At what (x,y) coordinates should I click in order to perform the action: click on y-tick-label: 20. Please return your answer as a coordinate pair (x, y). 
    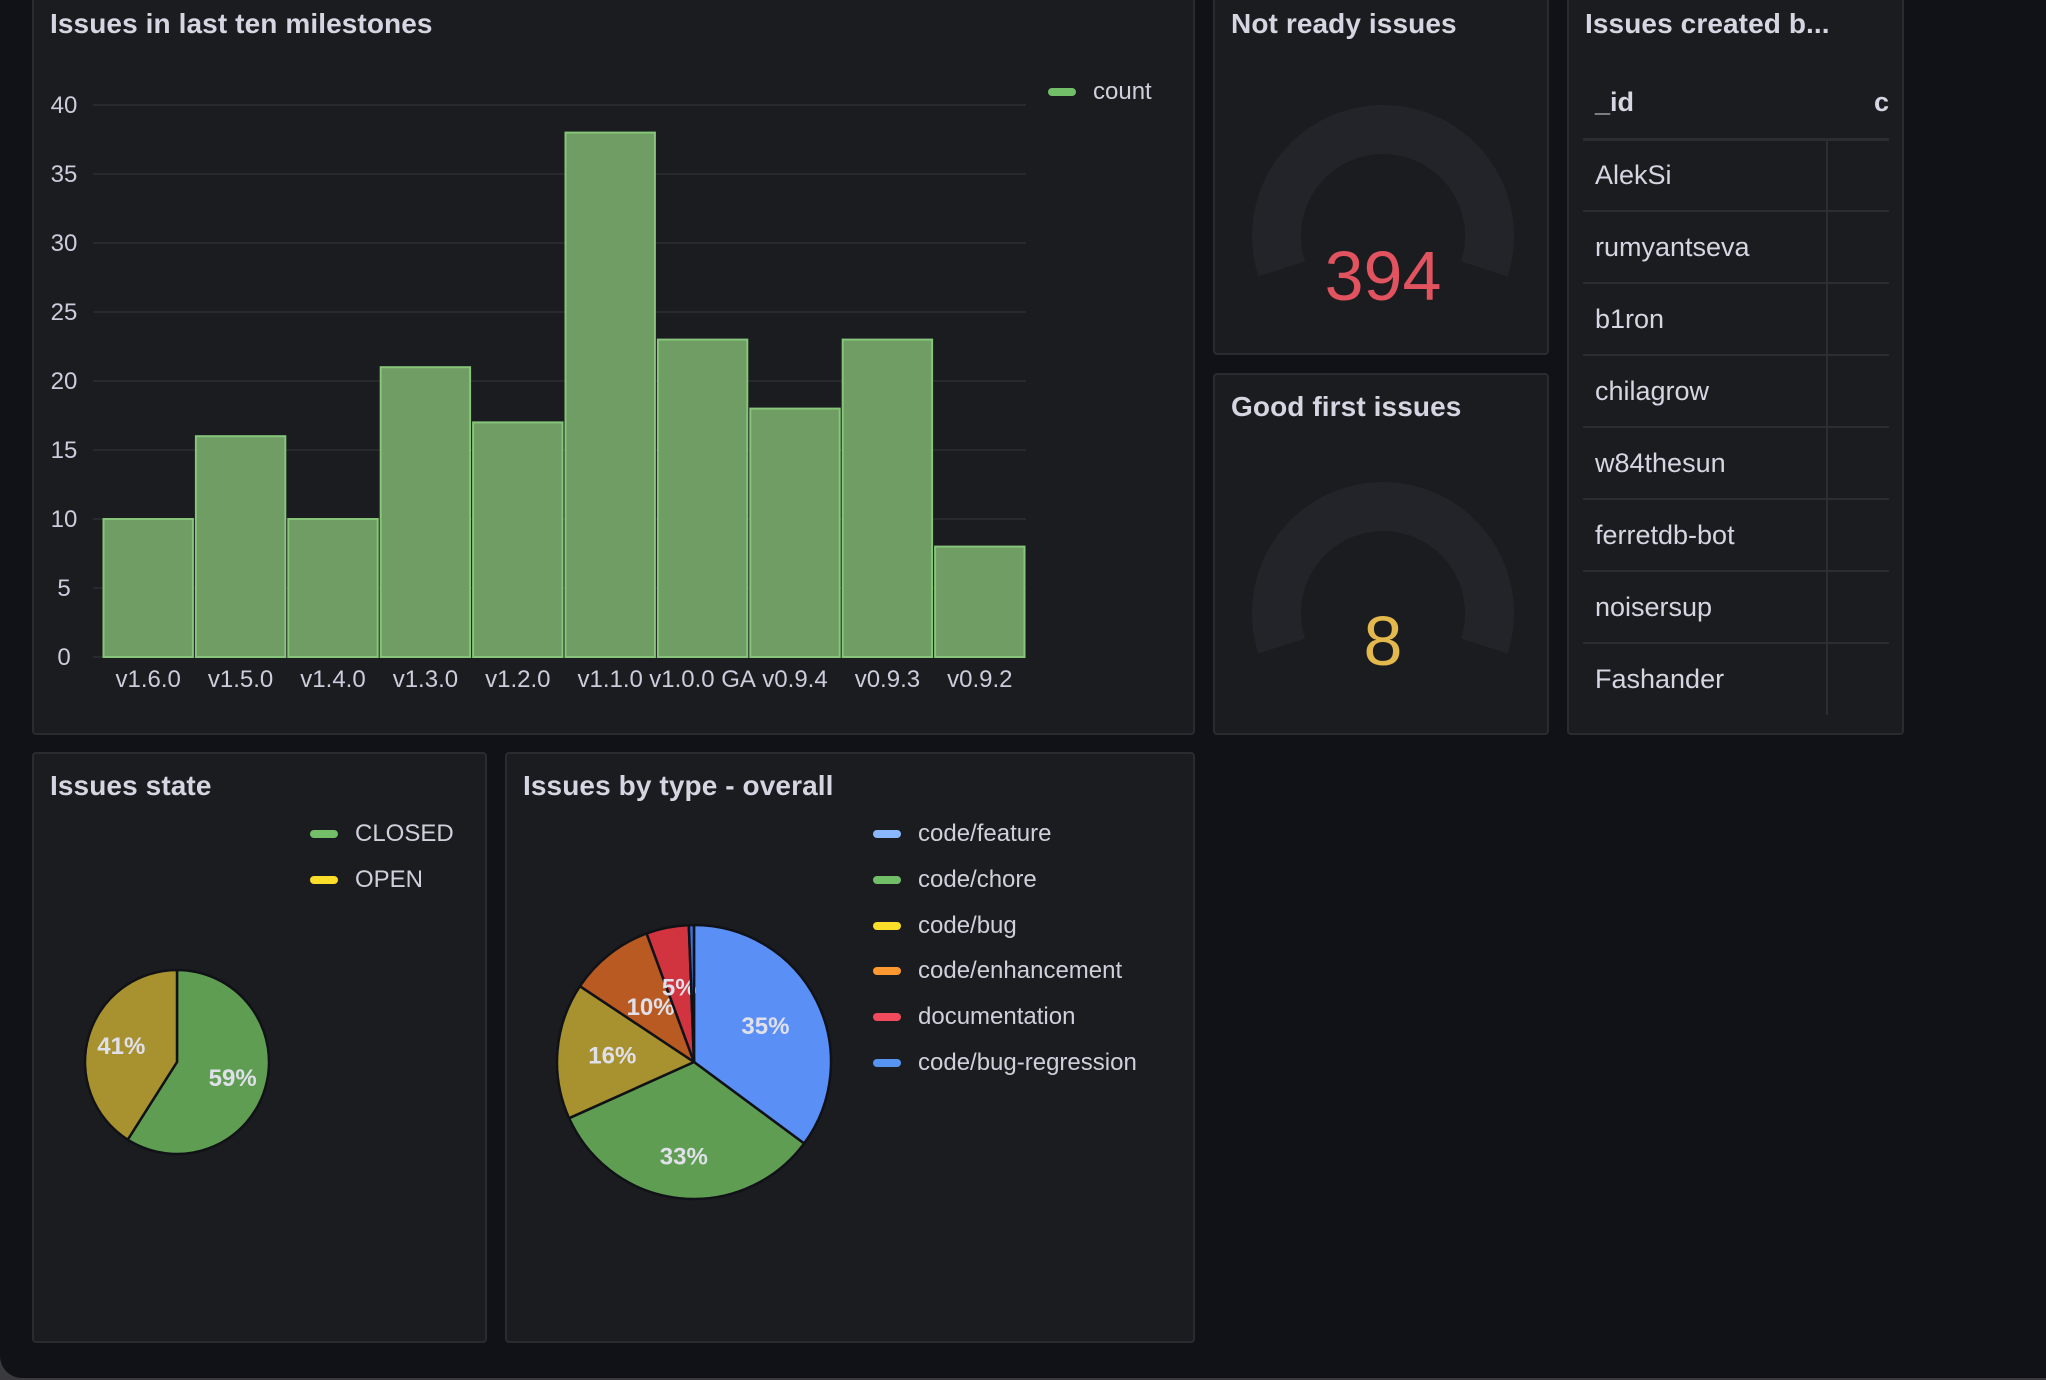
    Looking at the image, I should click on (64, 381).